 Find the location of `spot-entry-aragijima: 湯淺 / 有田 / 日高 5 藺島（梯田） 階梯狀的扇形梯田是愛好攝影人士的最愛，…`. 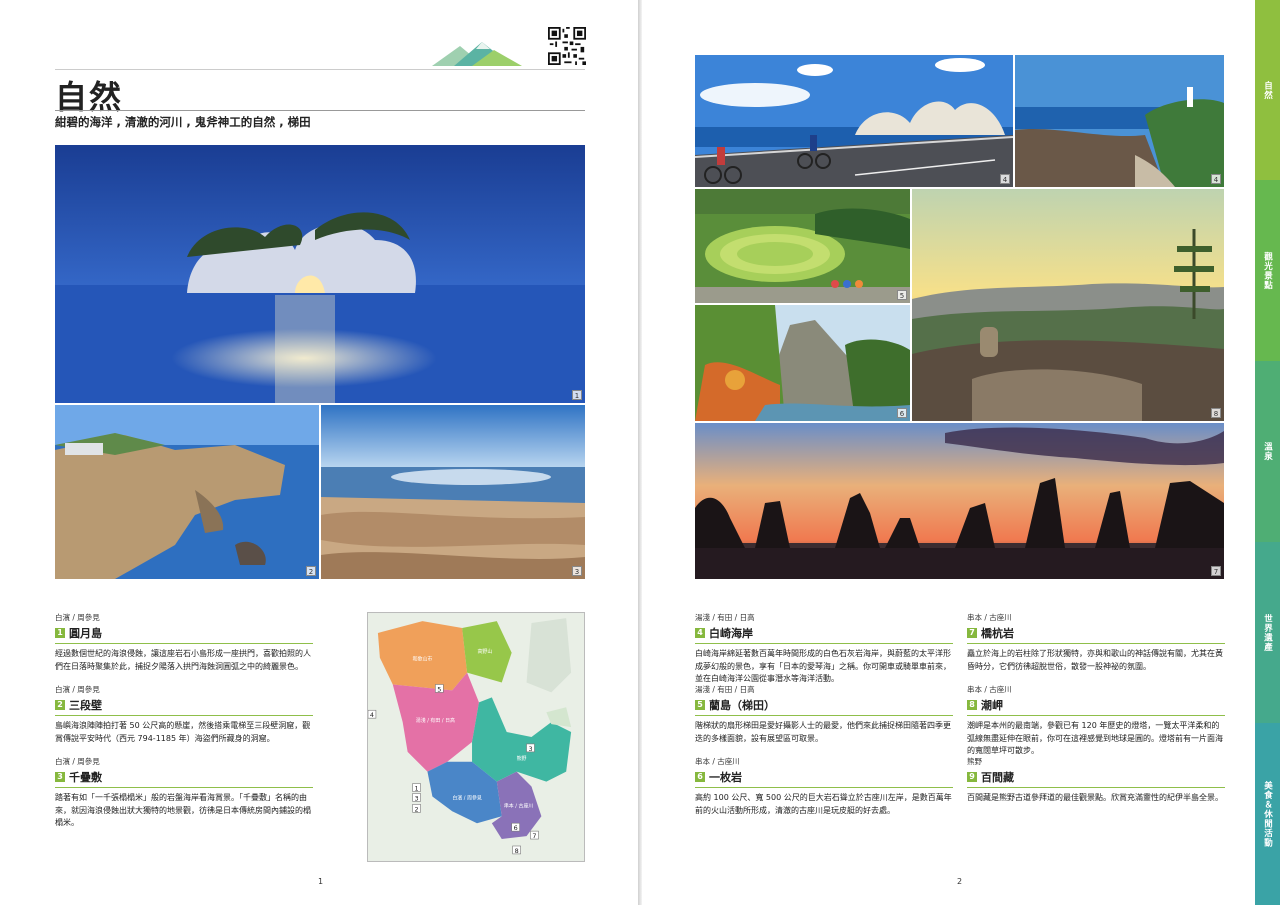

spot-entry-aragijima: 湯淺 / 有田 / 日高 5 藺島（梯田） 階梯狀的扇形梯田是愛好攝影人士的最愛，… is located at coordinates (824, 714).